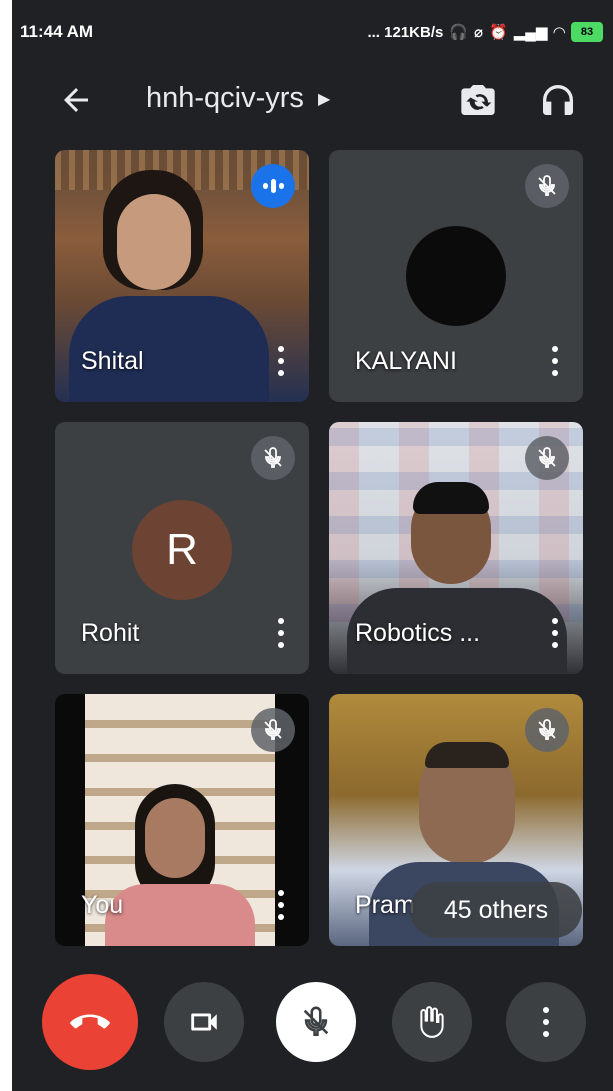  Describe the element at coordinates (459, 32) in the screenshot. I see `headset-status-icon: 🎧` at that location.